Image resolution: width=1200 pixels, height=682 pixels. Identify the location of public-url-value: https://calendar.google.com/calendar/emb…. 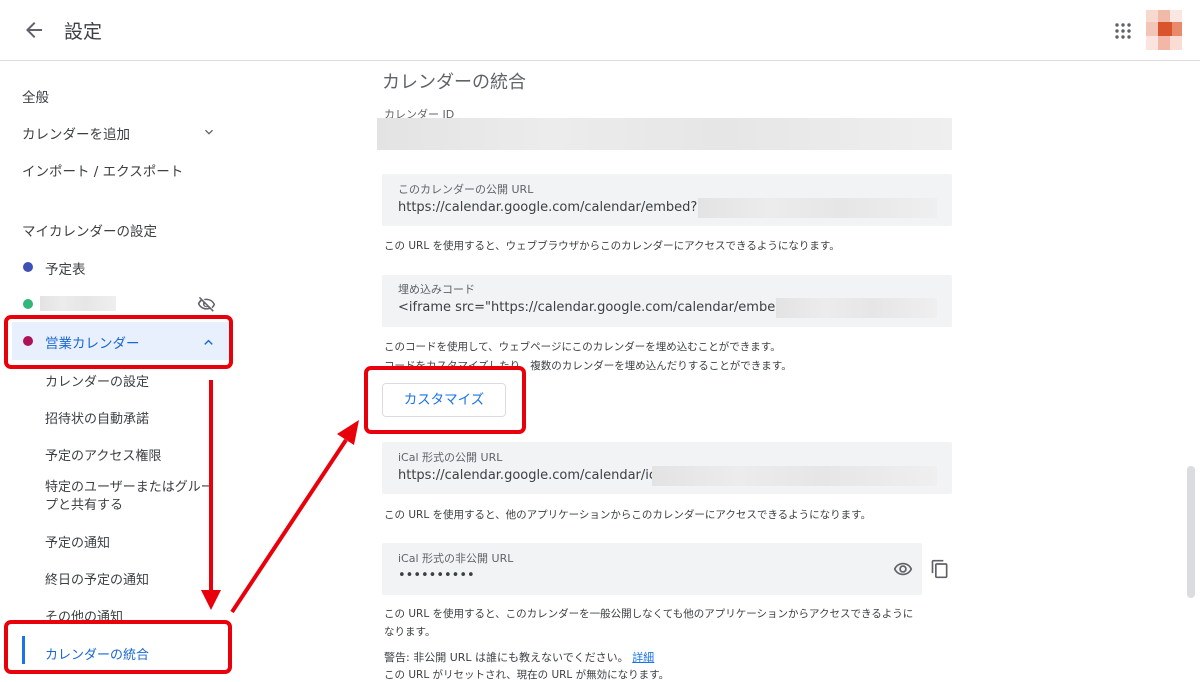
(562, 207).